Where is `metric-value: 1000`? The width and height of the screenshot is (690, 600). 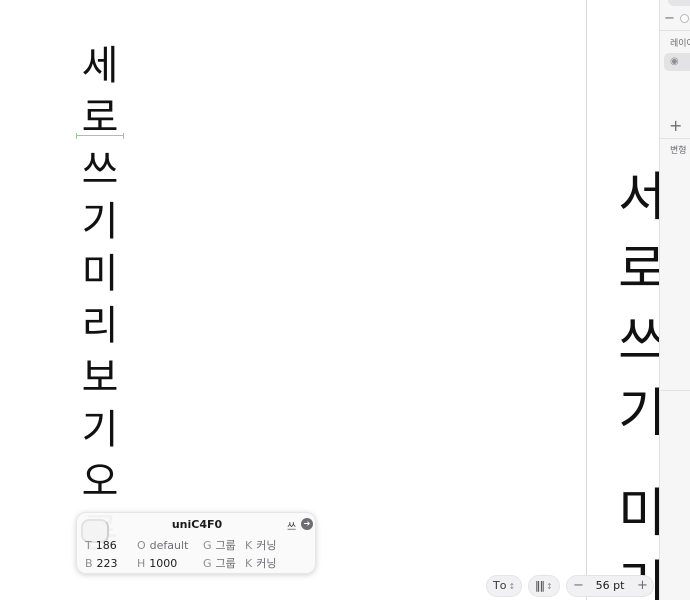
metric-value: 1000 is located at coordinates (163, 563).